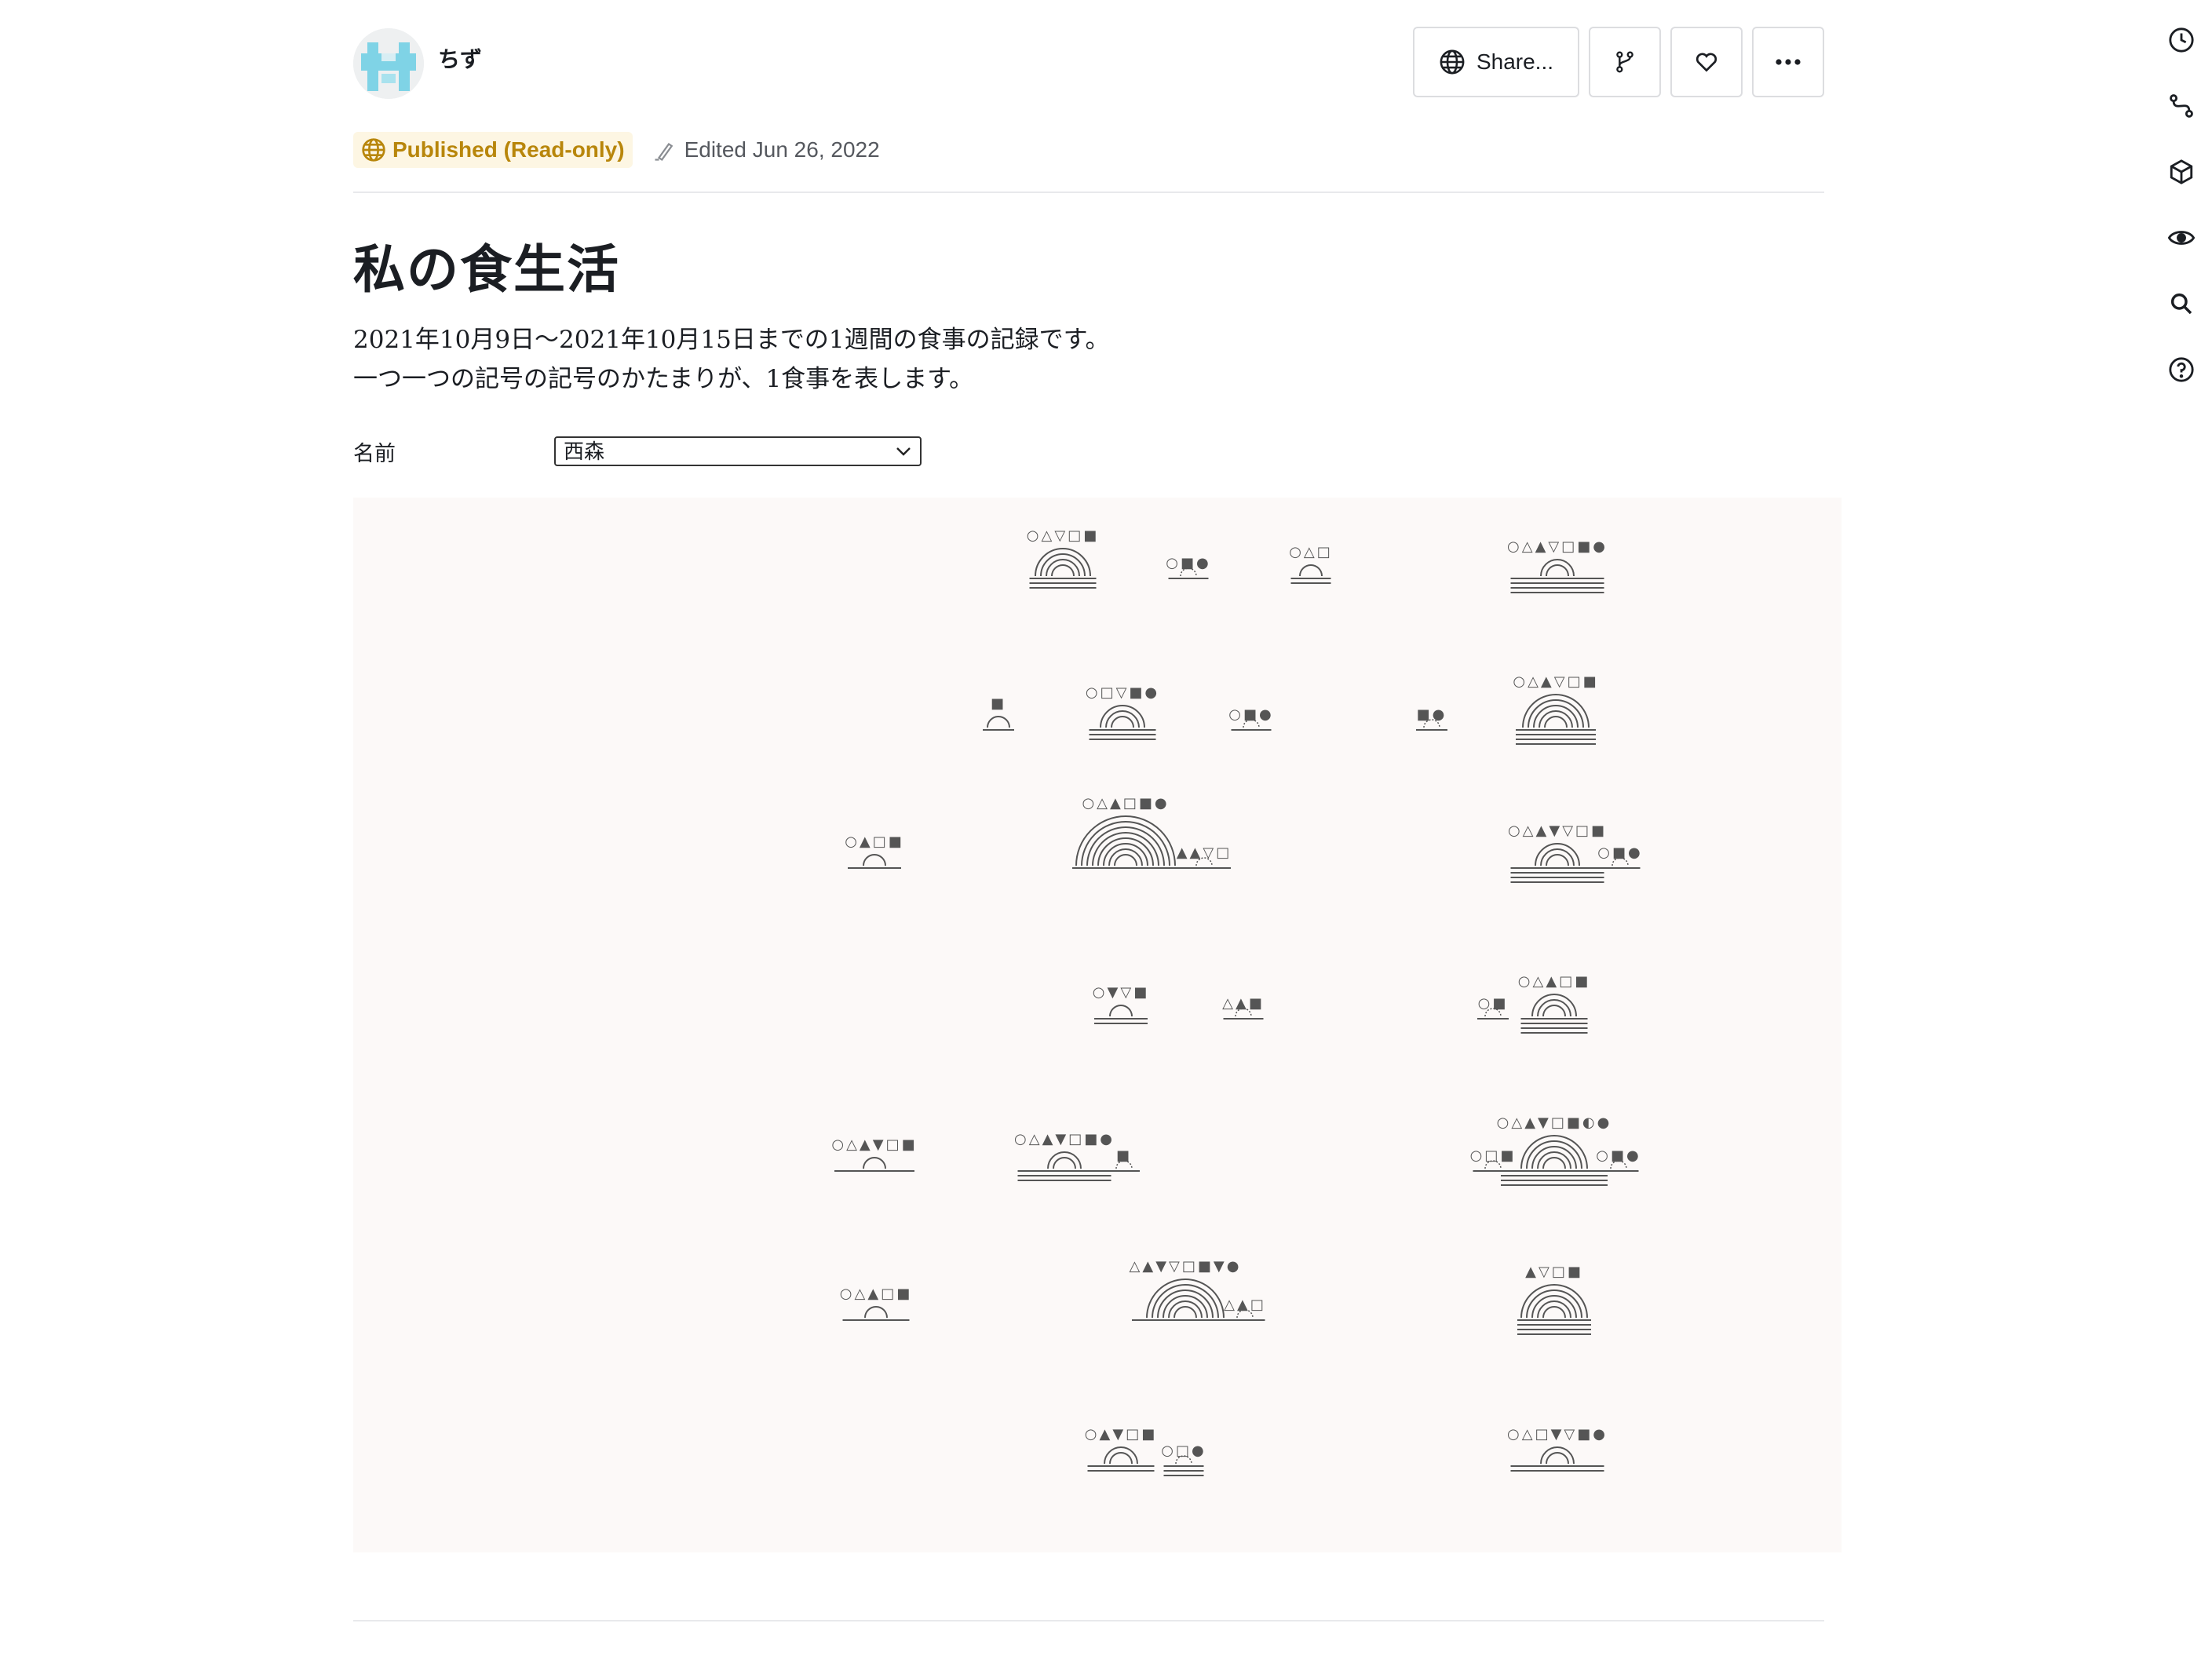 The height and width of the screenshot is (1667, 2212). I want to click on author-name: ちず, so click(460, 58).